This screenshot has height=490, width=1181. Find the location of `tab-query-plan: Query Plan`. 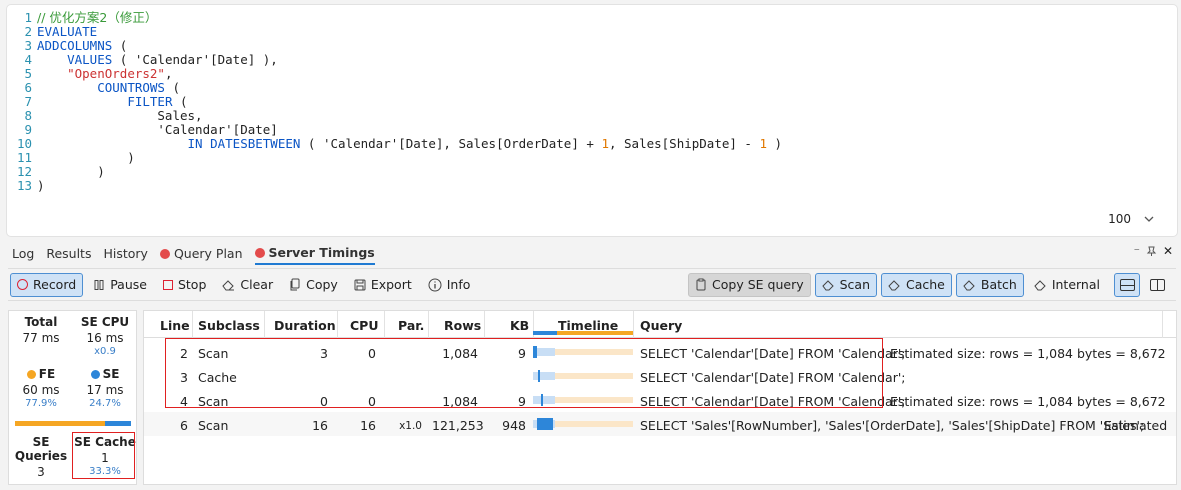

tab-query-plan: Query Plan is located at coordinates (201, 254).